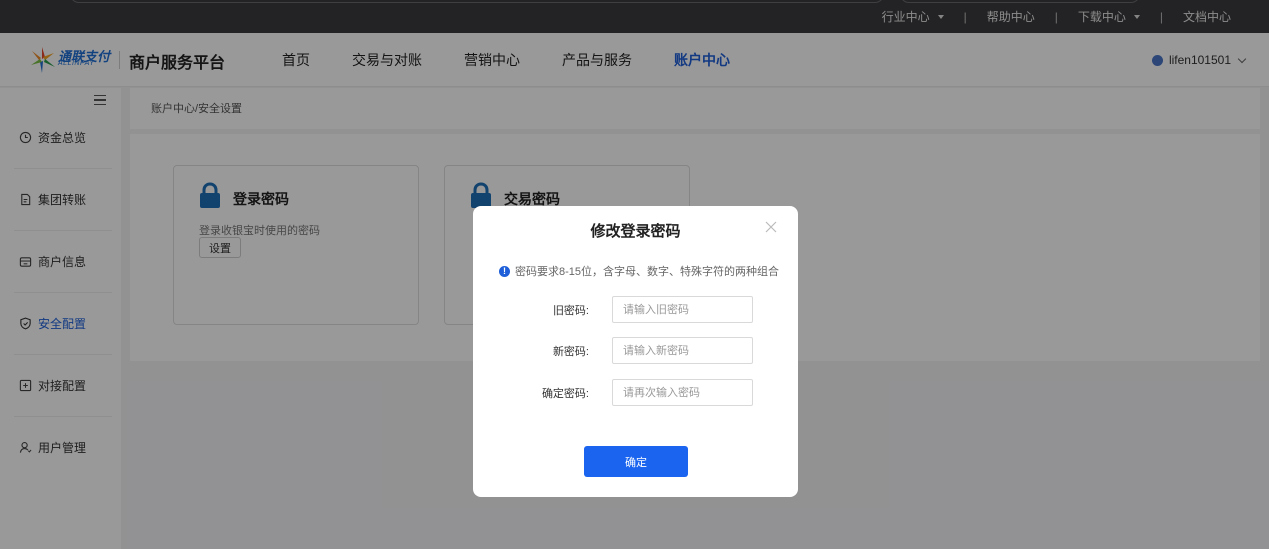 The image size is (1269, 549). Describe the element at coordinates (570, 311) in the screenshot. I see `old-password-label: 旧密码:` at that location.